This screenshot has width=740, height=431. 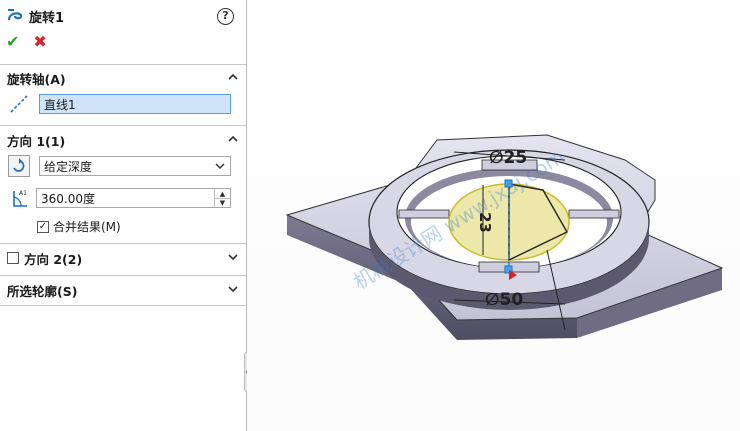 What do you see at coordinates (19, 198) in the screenshot?
I see `angle-icon: A1` at bounding box center [19, 198].